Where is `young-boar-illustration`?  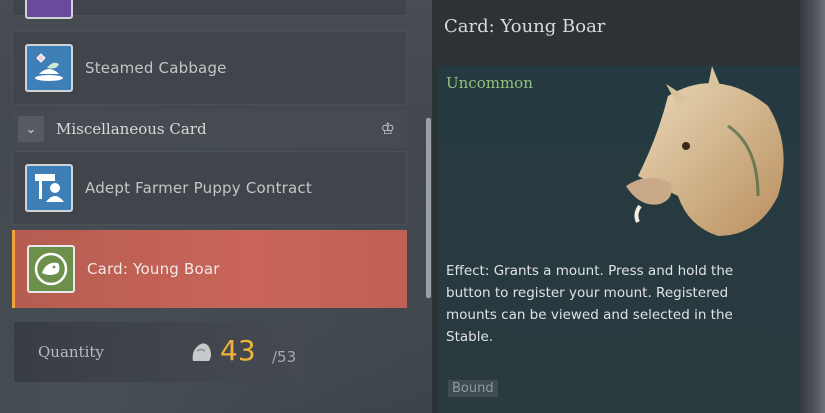 young-boar-illustration is located at coordinates (705, 151).